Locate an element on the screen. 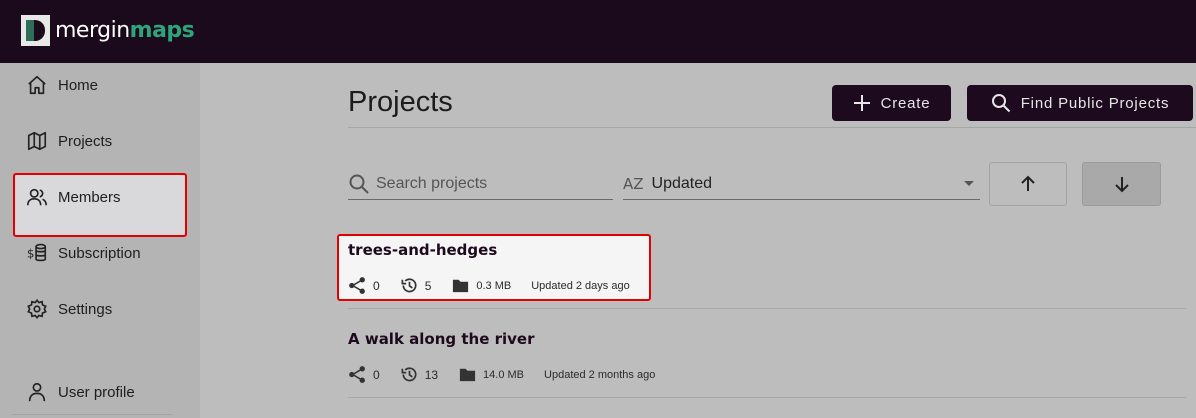  search-input: Search projects is located at coordinates (480, 184).